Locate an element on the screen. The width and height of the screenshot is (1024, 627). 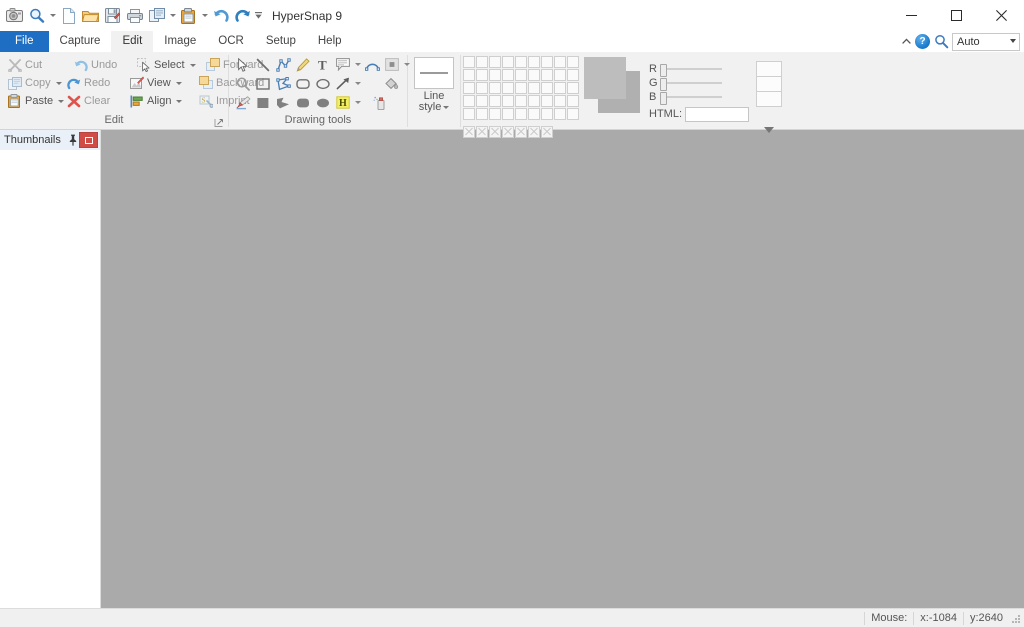
search-icon is located at coordinates (941, 41).